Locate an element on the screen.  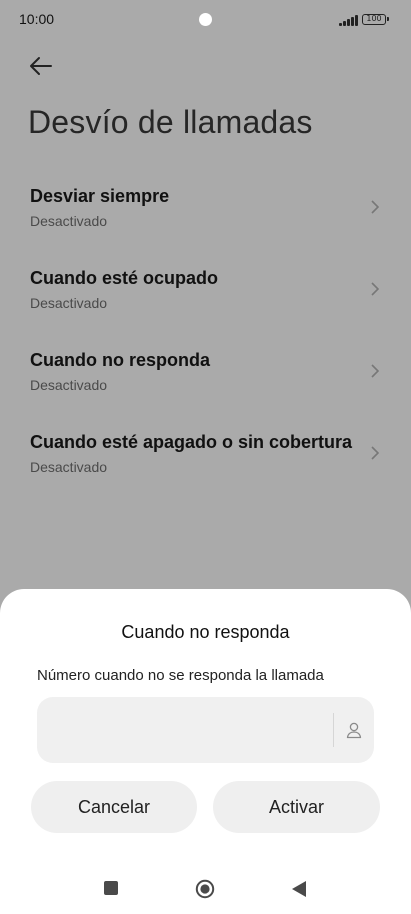
page-title: Desvío de llamadas is located at coordinates (170, 122).